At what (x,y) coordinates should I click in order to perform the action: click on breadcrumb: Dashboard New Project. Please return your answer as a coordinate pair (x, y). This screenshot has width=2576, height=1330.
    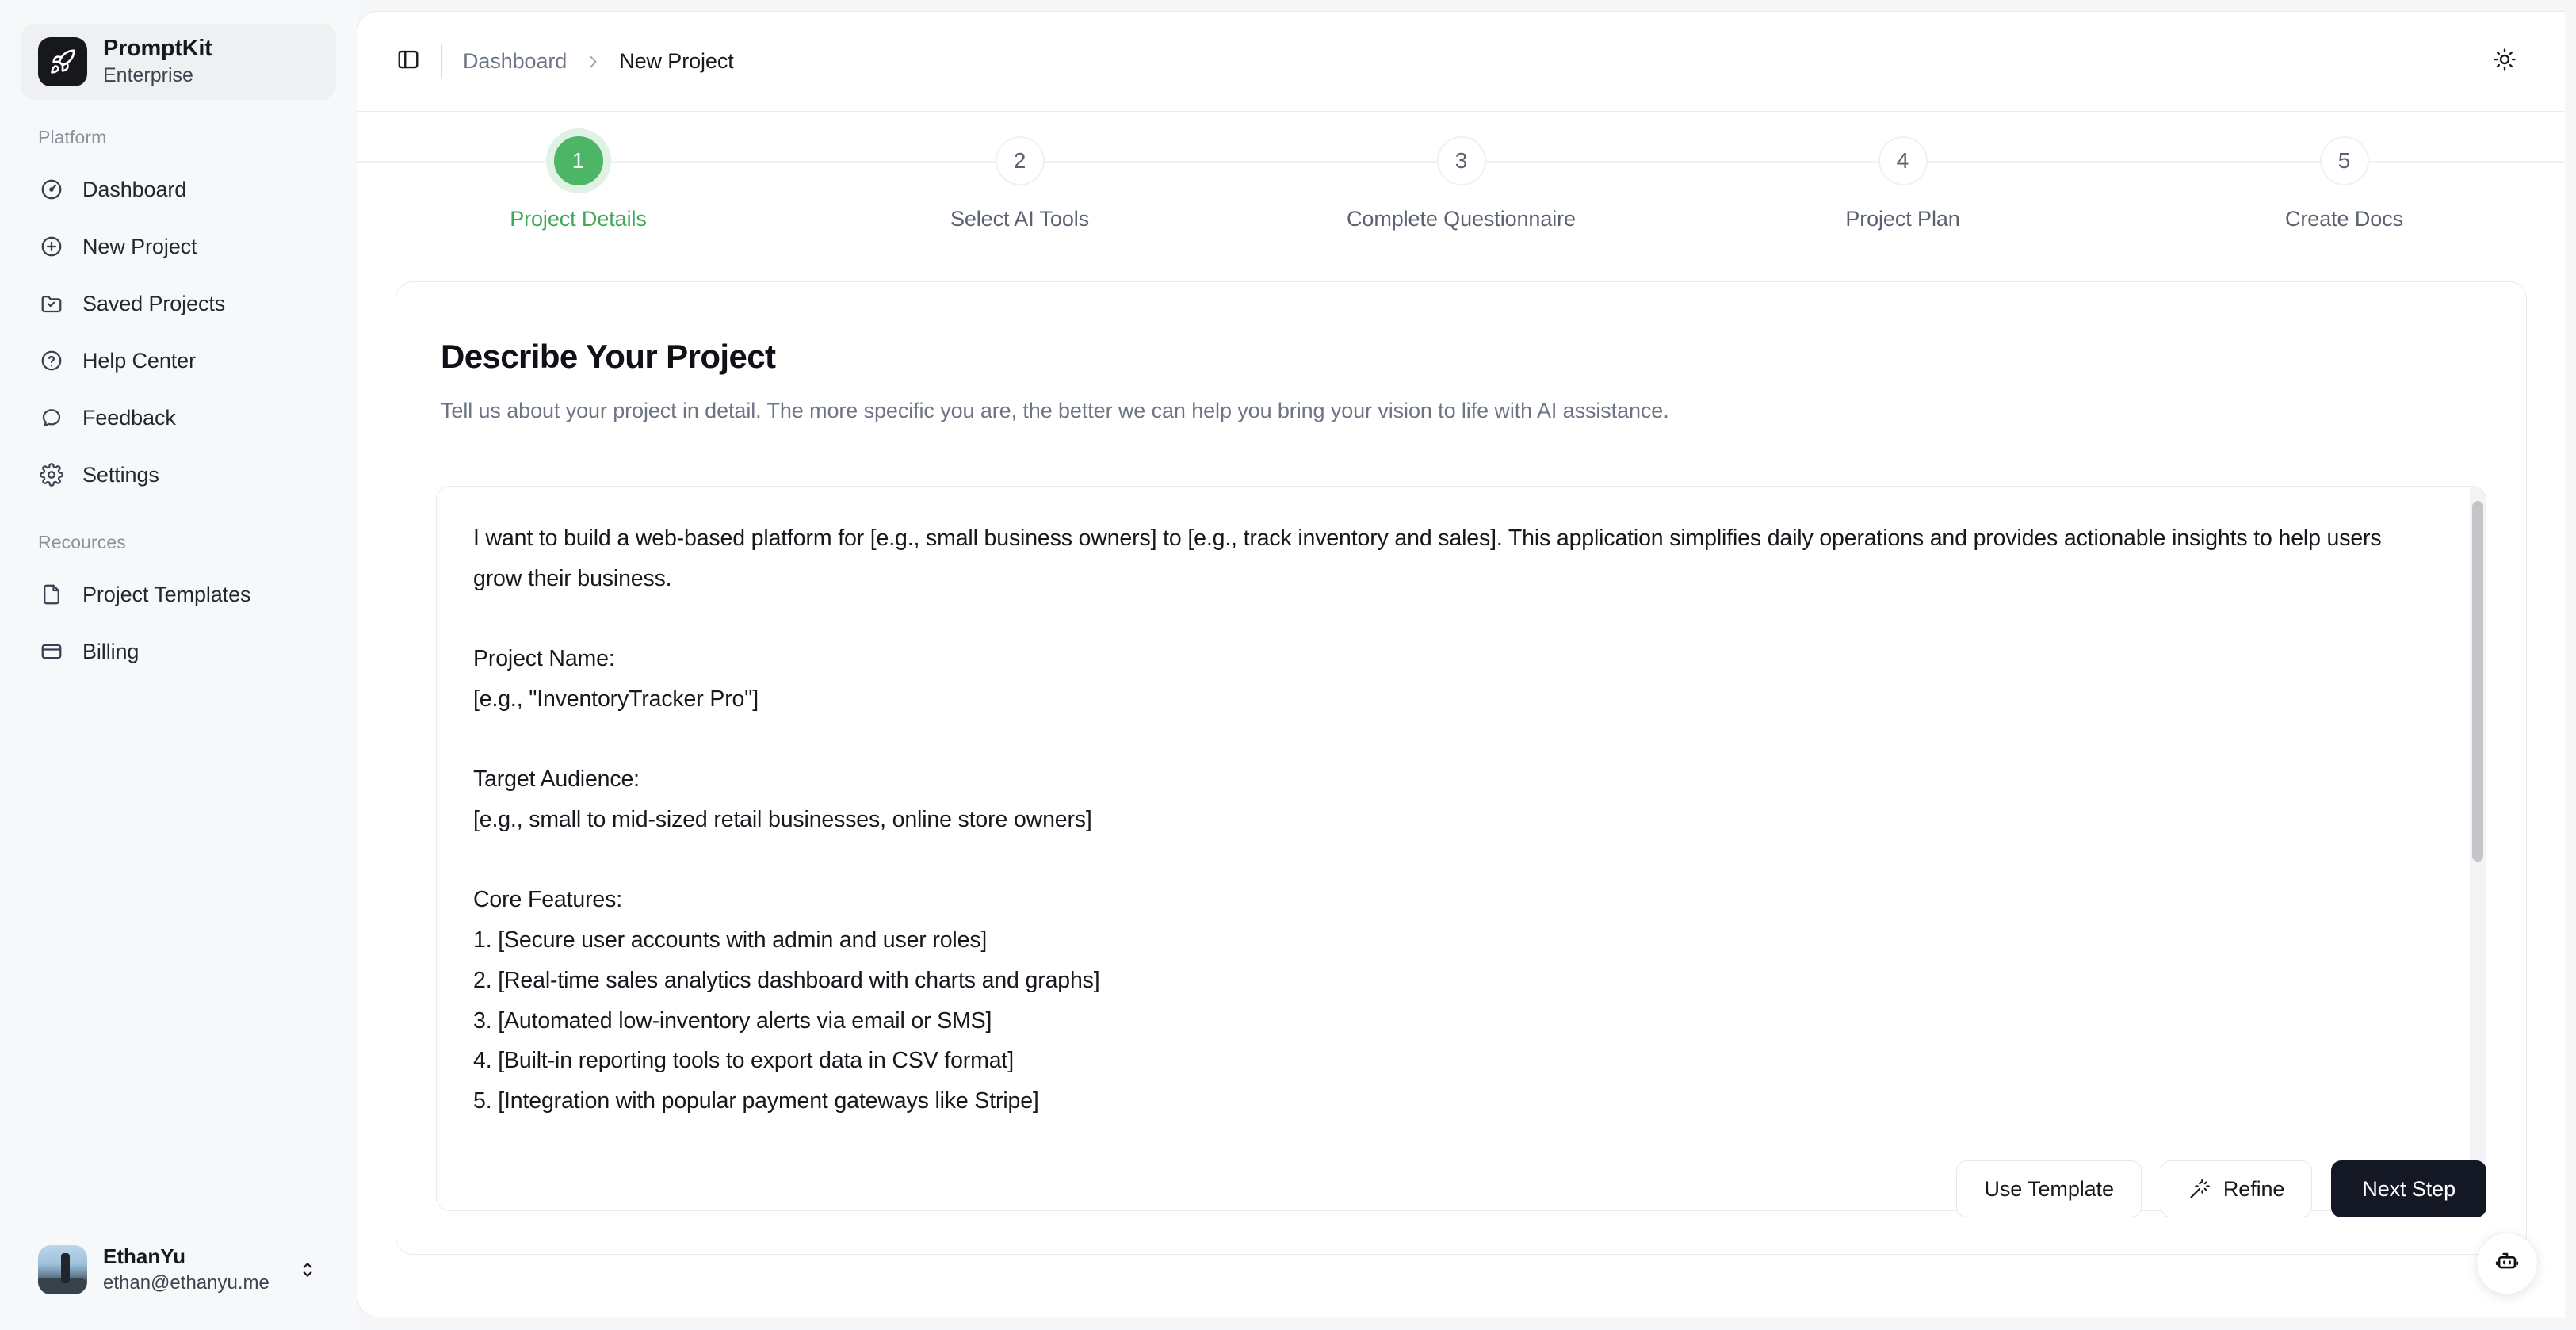
    Looking at the image, I should click on (598, 62).